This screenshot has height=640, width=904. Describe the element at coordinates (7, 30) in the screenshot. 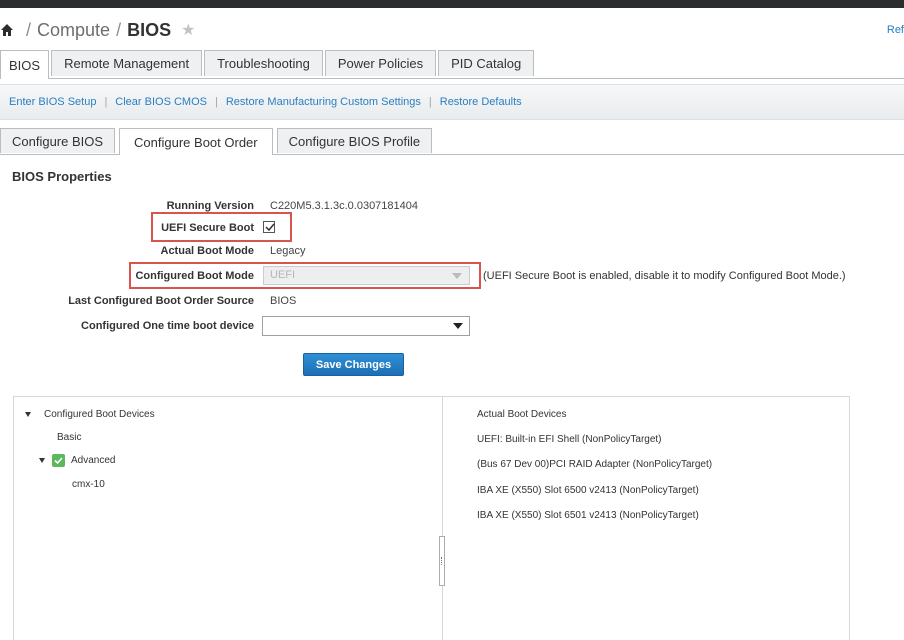

I see `home-icon` at that location.